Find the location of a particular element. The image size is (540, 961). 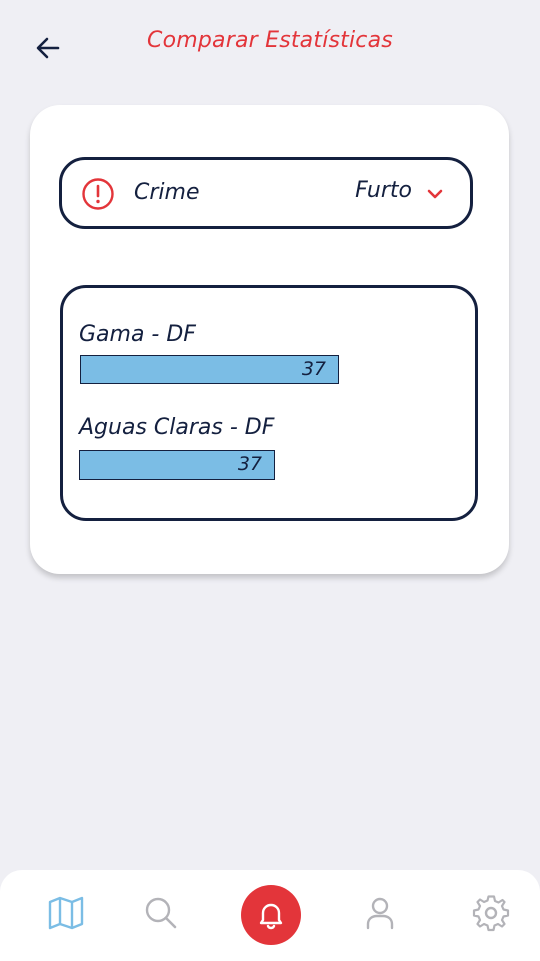

select-value: Furto is located at coordinates (383, 190).